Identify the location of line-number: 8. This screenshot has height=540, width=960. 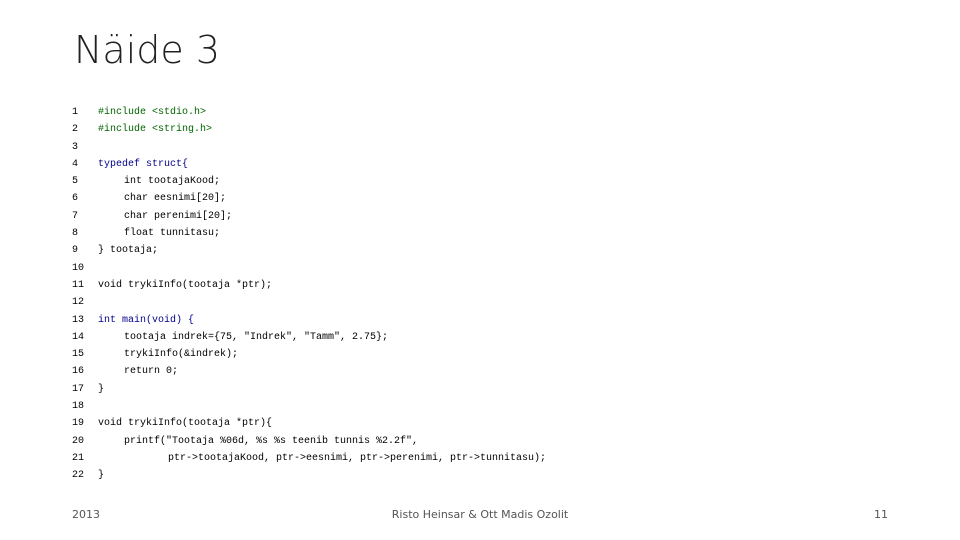
(75, 234).